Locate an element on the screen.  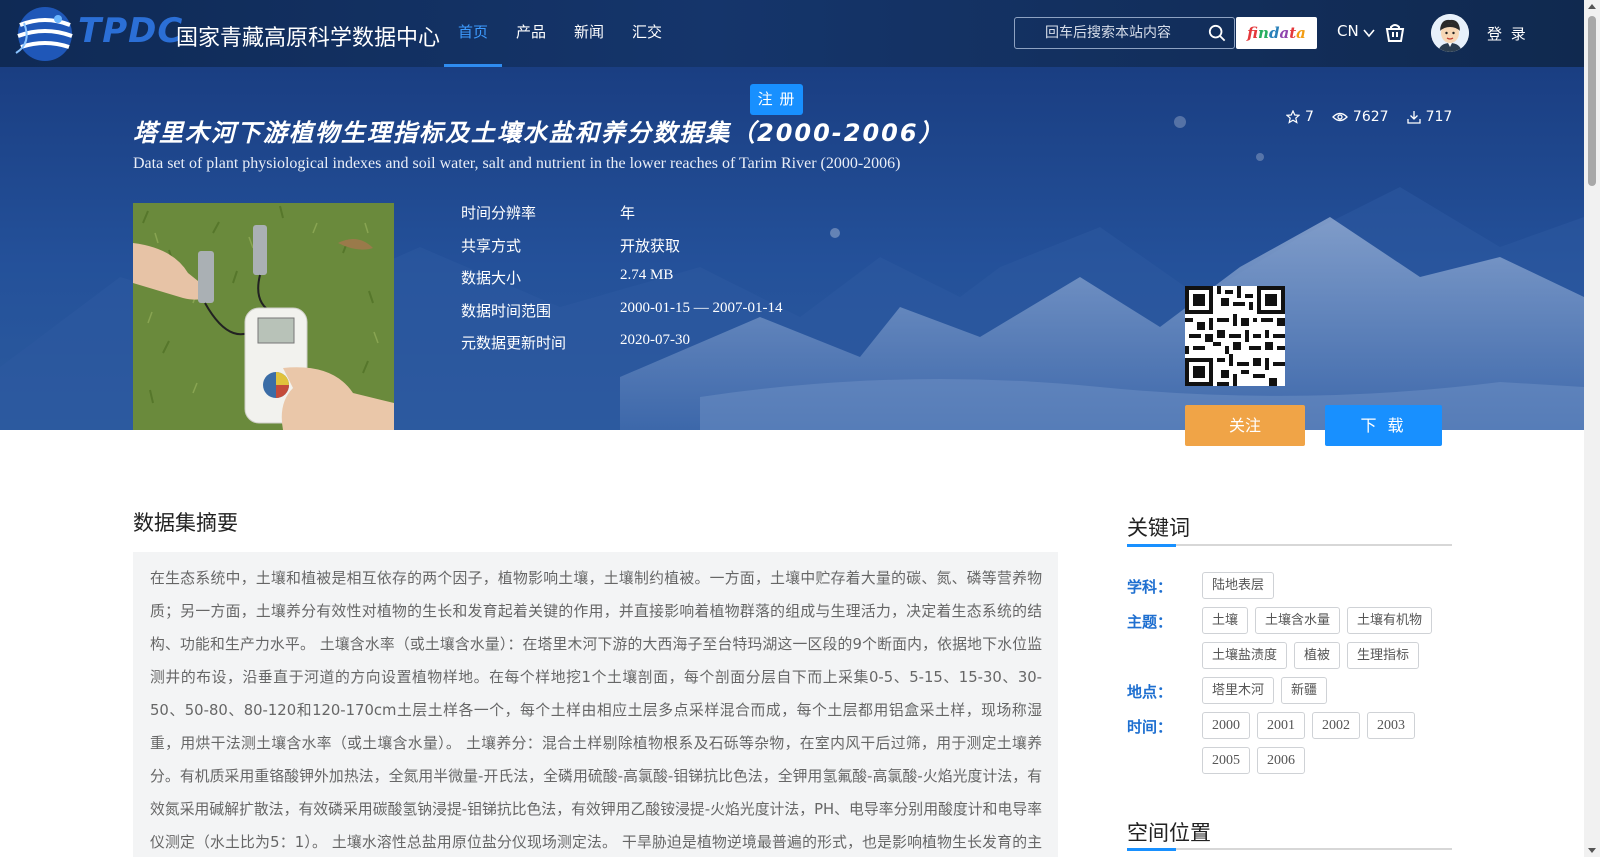
user-avatar-icon is located at coordinates (1450, 33).